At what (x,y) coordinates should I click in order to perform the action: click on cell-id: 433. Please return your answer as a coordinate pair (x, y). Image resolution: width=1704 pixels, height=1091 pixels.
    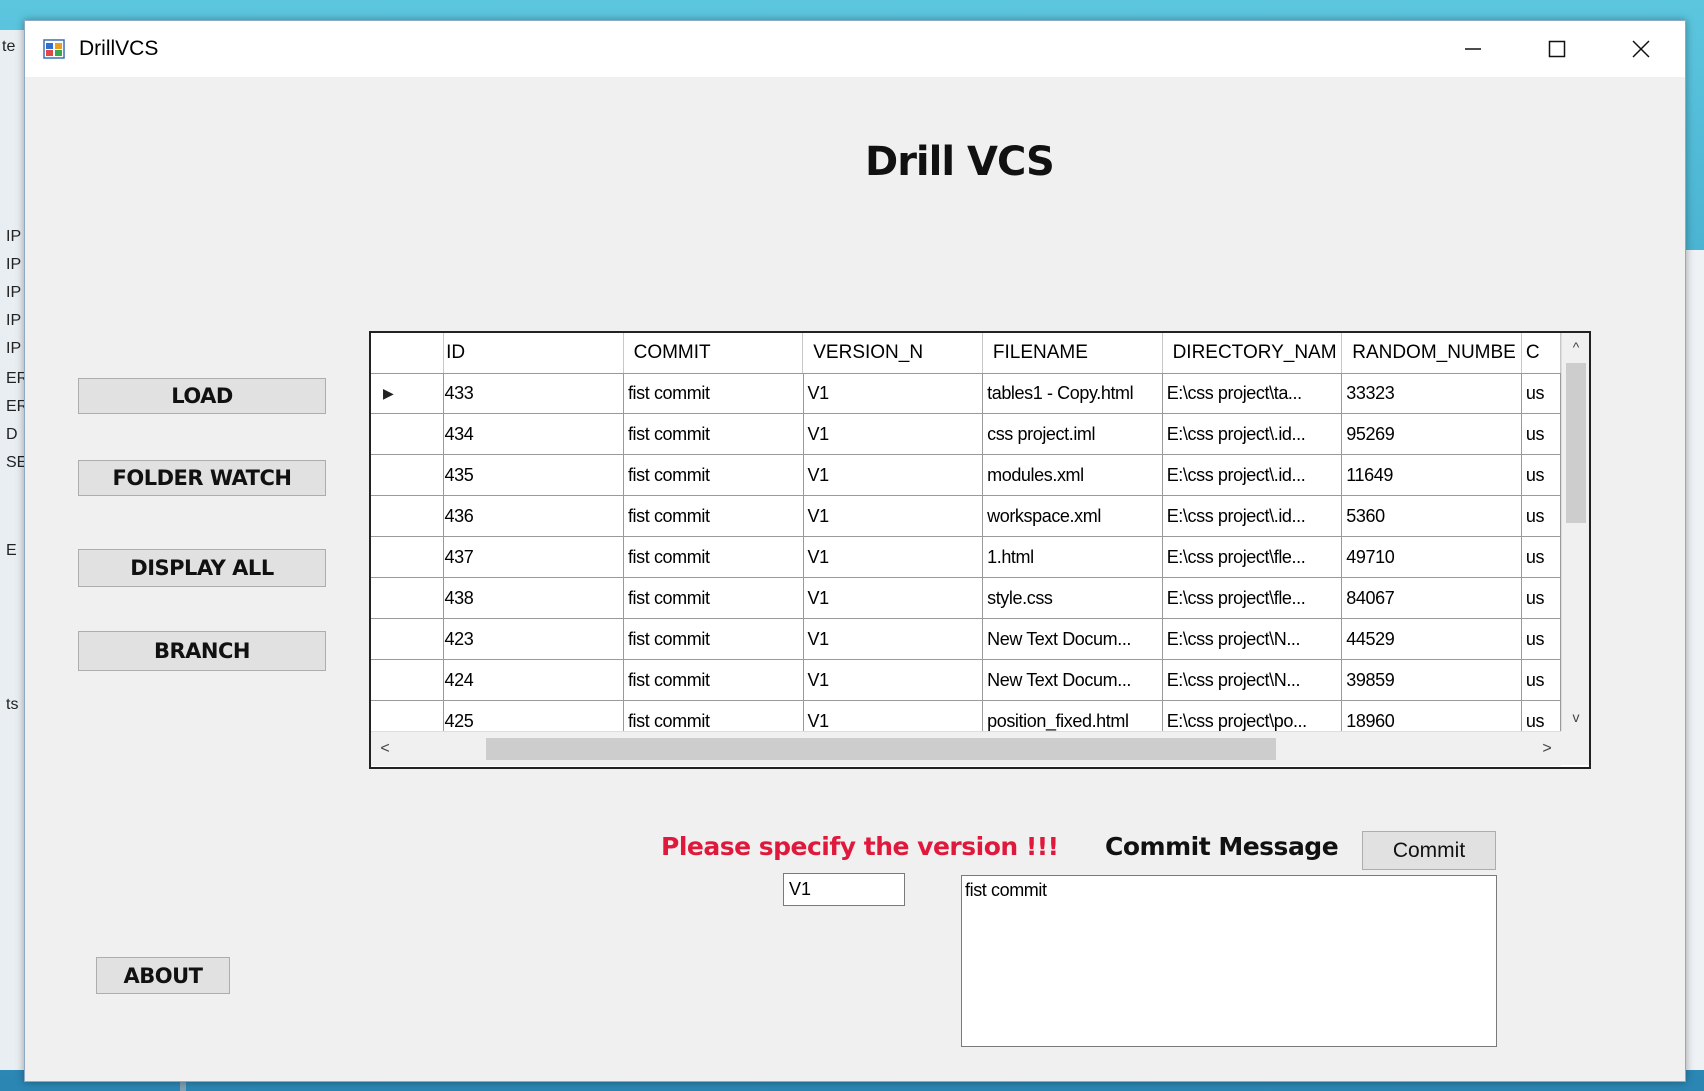
    Looking at the image, I should click on (534, 393).